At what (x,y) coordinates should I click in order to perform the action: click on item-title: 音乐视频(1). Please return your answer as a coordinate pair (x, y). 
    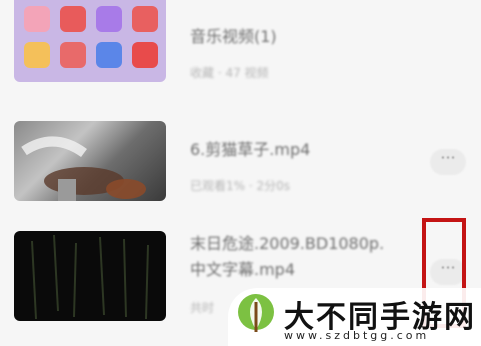
    Looking at the image, I should click on (233, 37).